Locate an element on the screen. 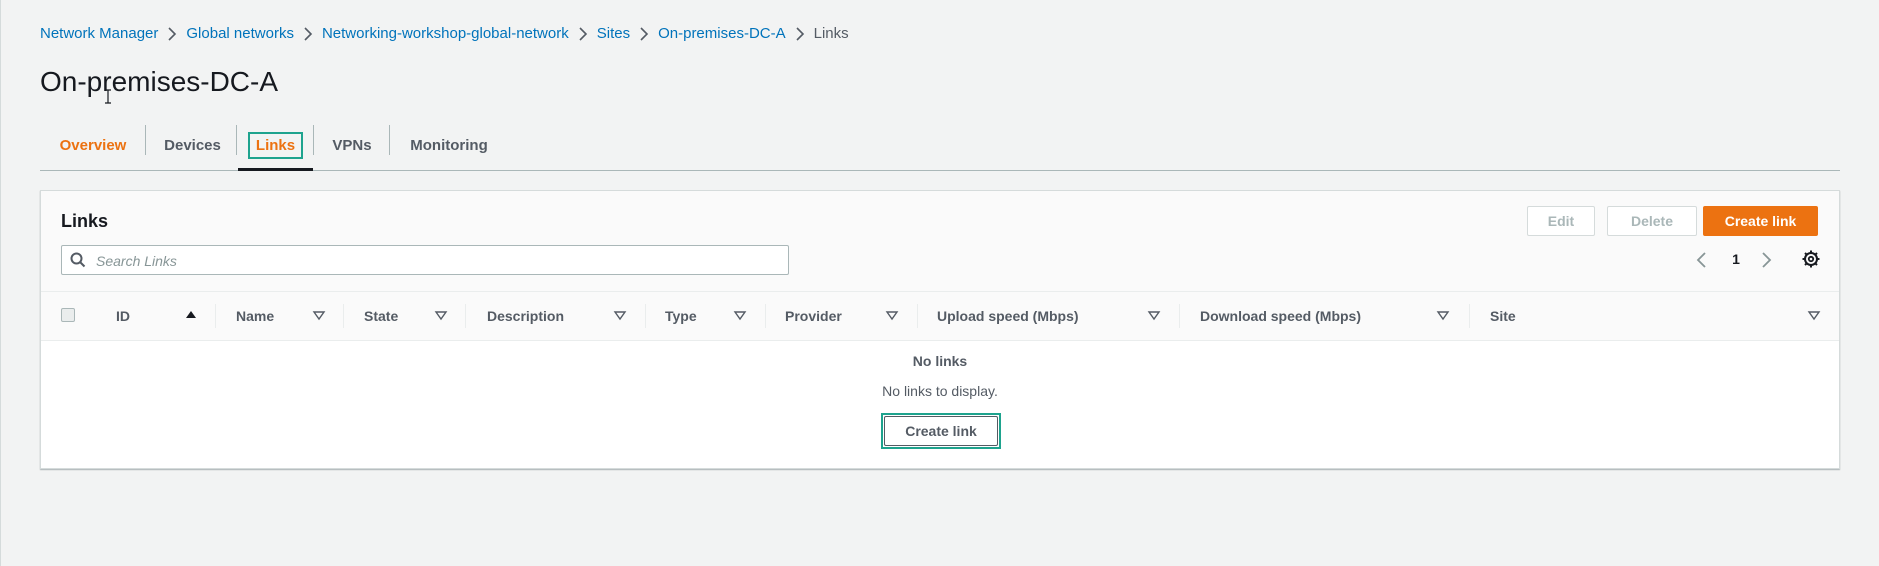 This screenshot has width=1879, height=566. column-header-upload-speed: Upload speed (Mbps) is located at coordinates (1008, 316).